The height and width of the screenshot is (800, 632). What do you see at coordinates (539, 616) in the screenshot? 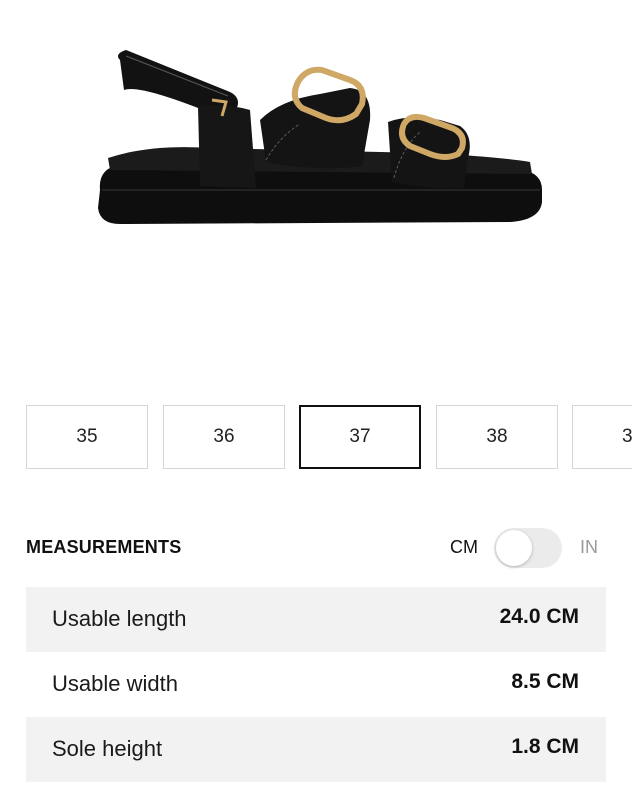
I see `measurement-value: 24.0 CM` at bounding box center [539, 616].